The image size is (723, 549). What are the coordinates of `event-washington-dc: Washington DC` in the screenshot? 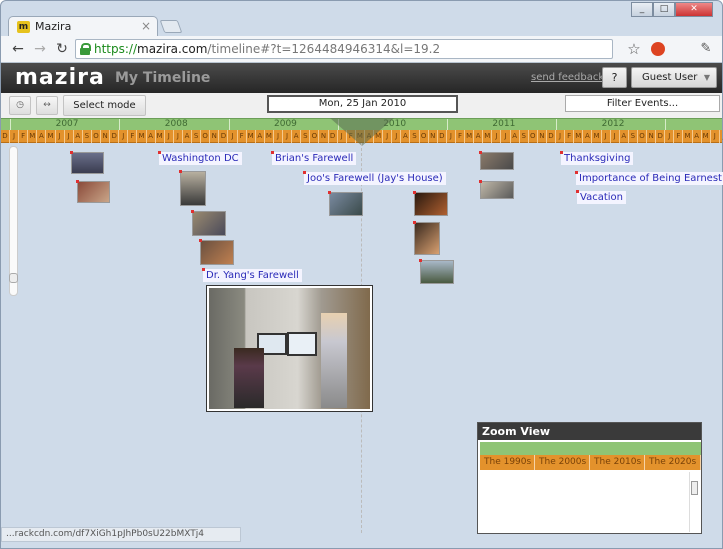 It's located at (200, 158).